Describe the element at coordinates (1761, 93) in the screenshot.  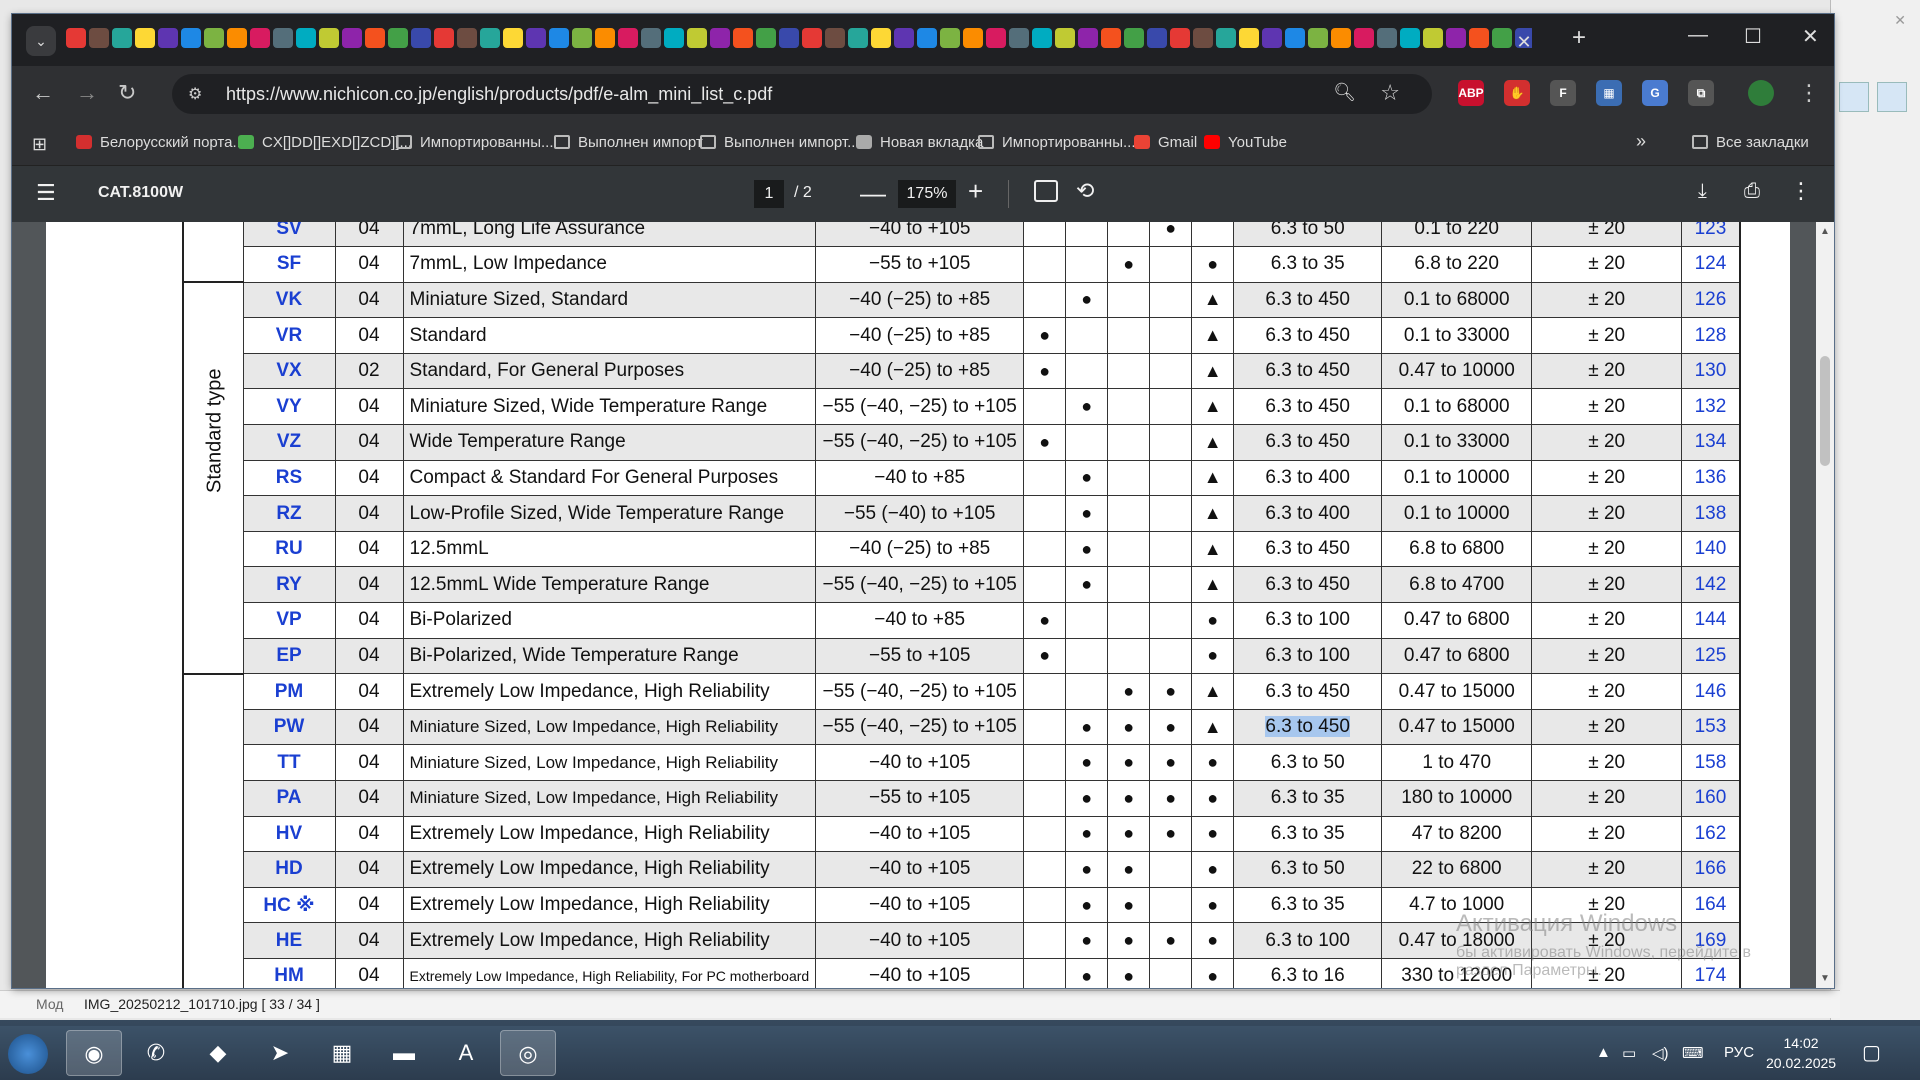
I see `profile-avatar` at that location.